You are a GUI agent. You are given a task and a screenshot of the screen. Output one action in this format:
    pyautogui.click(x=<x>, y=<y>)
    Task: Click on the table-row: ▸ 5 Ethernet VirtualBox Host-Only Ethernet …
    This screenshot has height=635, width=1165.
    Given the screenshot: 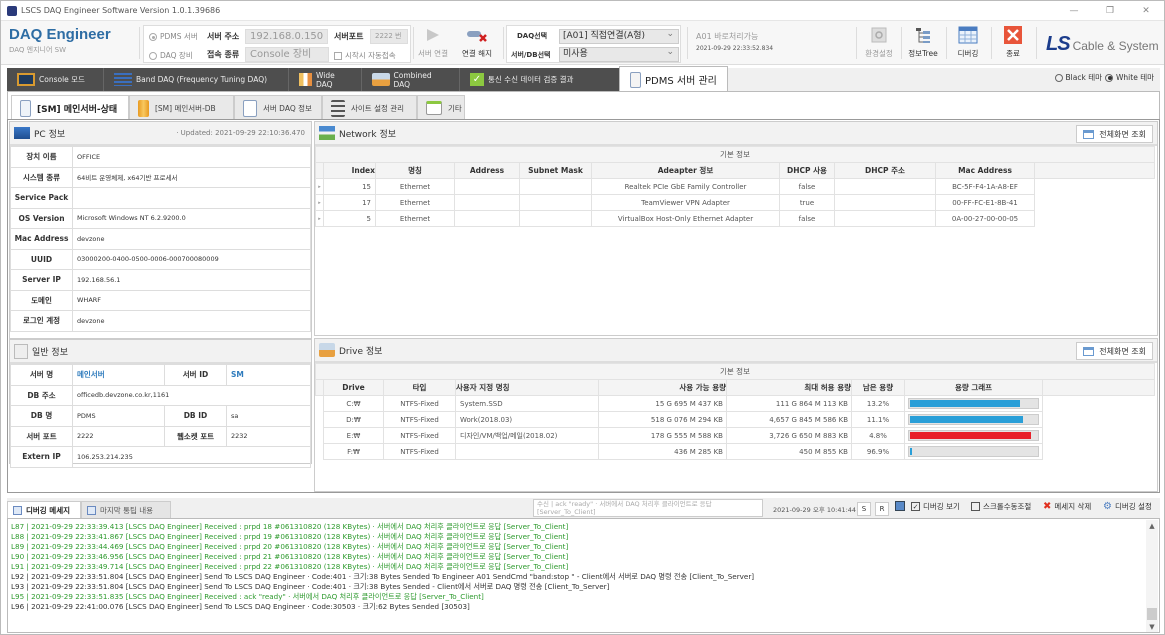 What is the action you would take?
    pyautogui.click(x=735, y=218)
    